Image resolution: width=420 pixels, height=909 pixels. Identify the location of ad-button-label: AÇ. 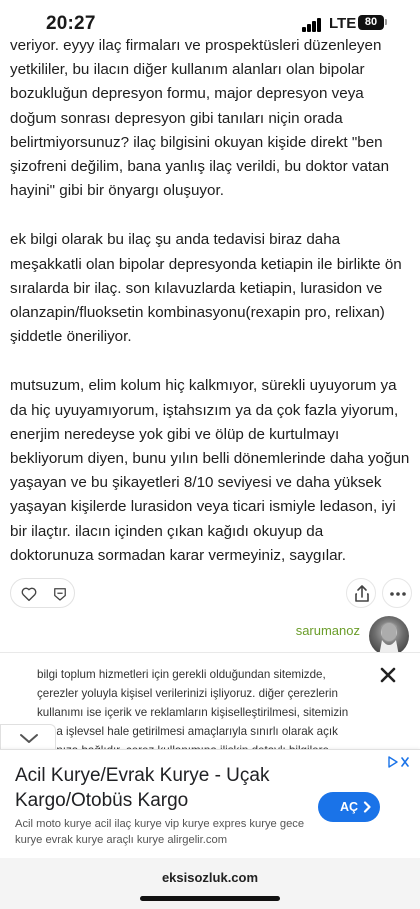
(349, 807).